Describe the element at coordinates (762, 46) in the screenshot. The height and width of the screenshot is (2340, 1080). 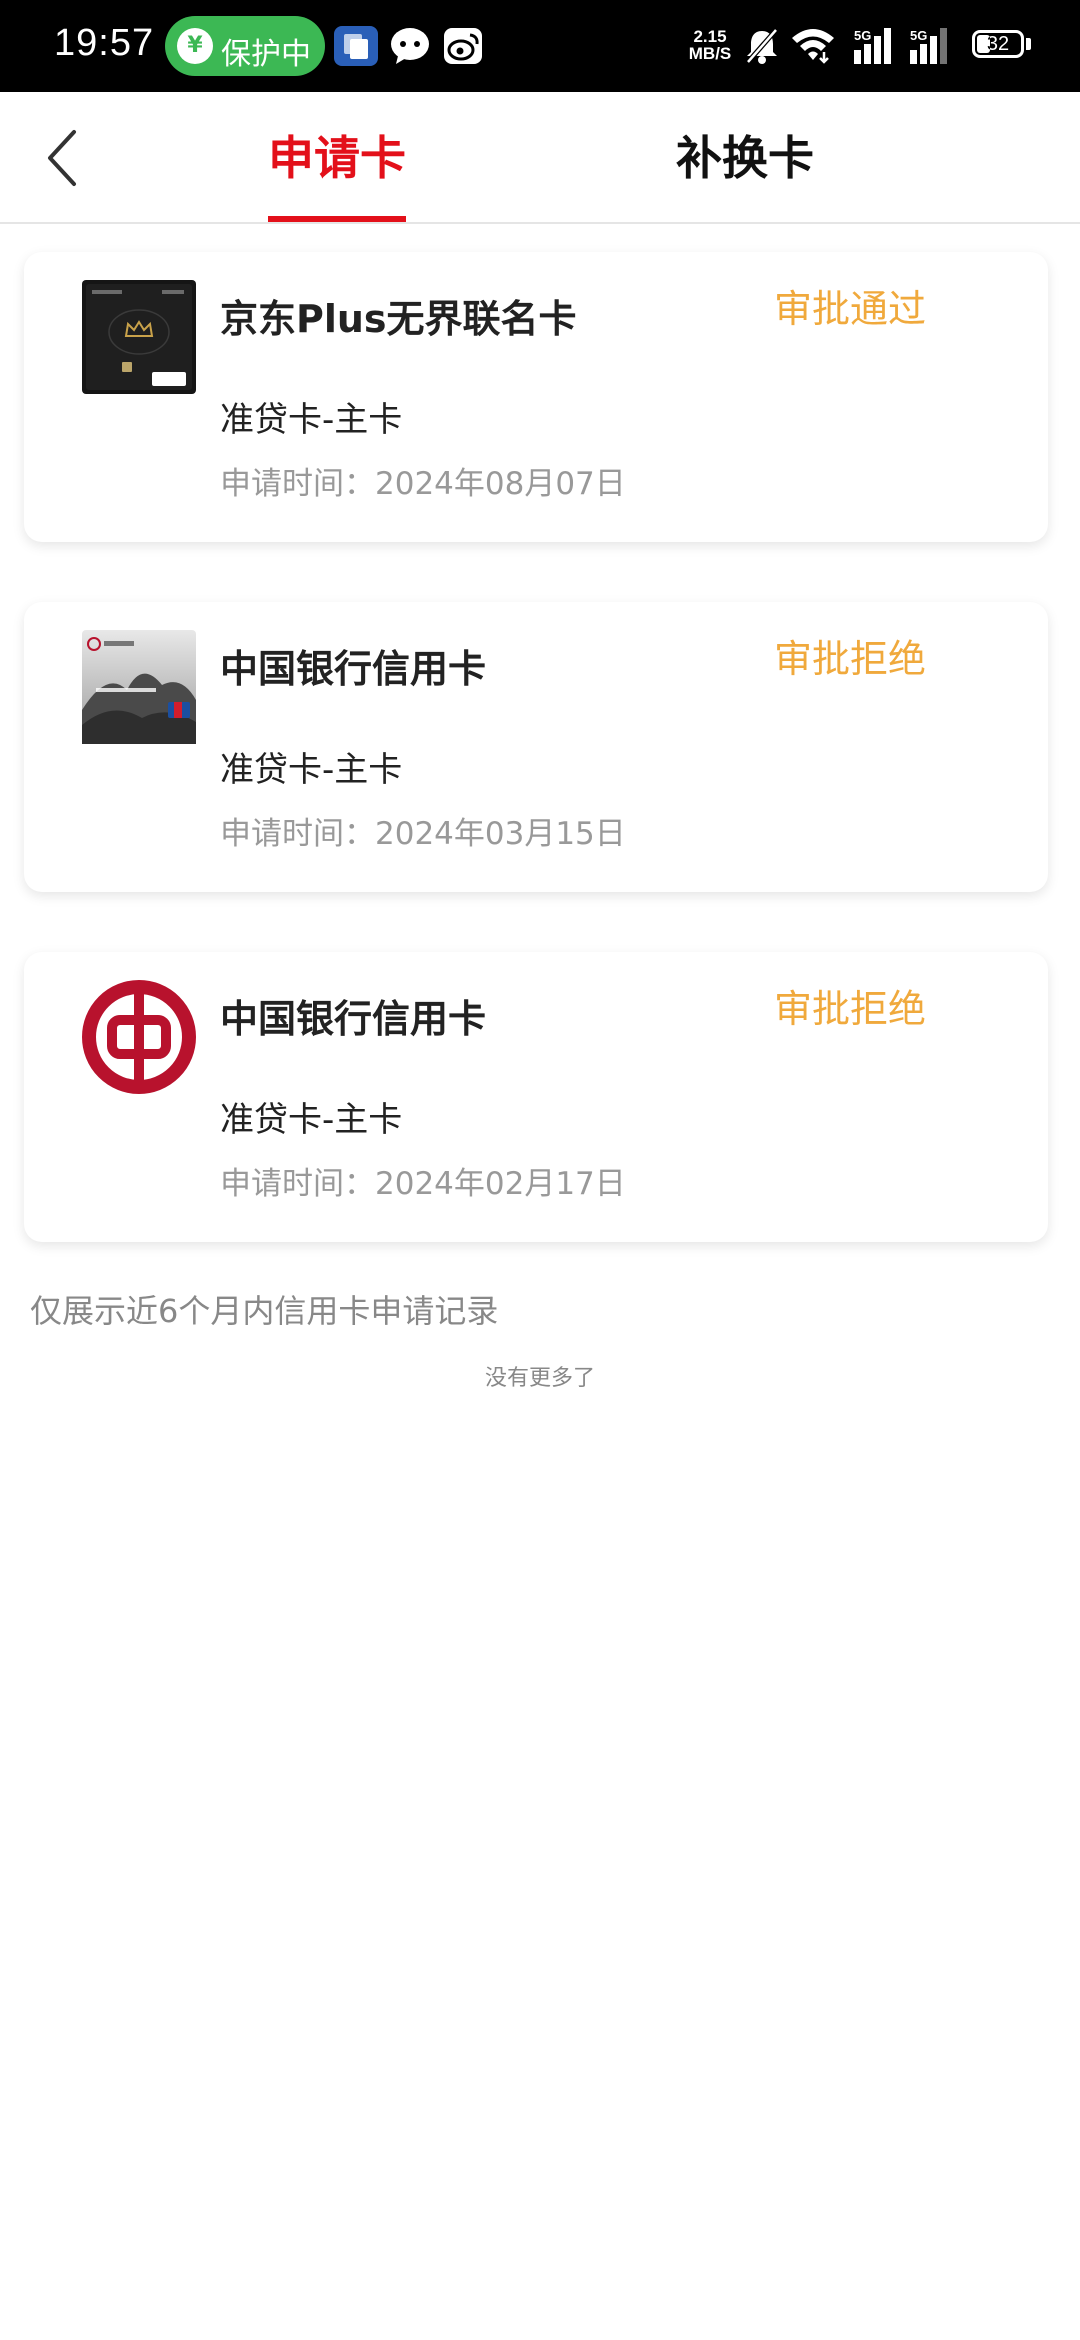
I see `mute-bell-icon` at that location.